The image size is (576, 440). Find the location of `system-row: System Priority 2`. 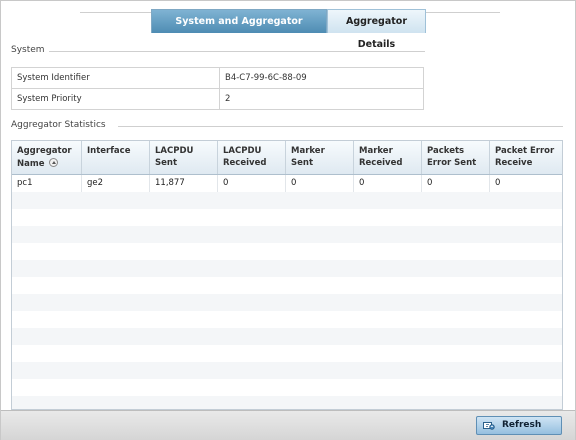

system-row: System Priority 2 is located at coordinates (217, 99).